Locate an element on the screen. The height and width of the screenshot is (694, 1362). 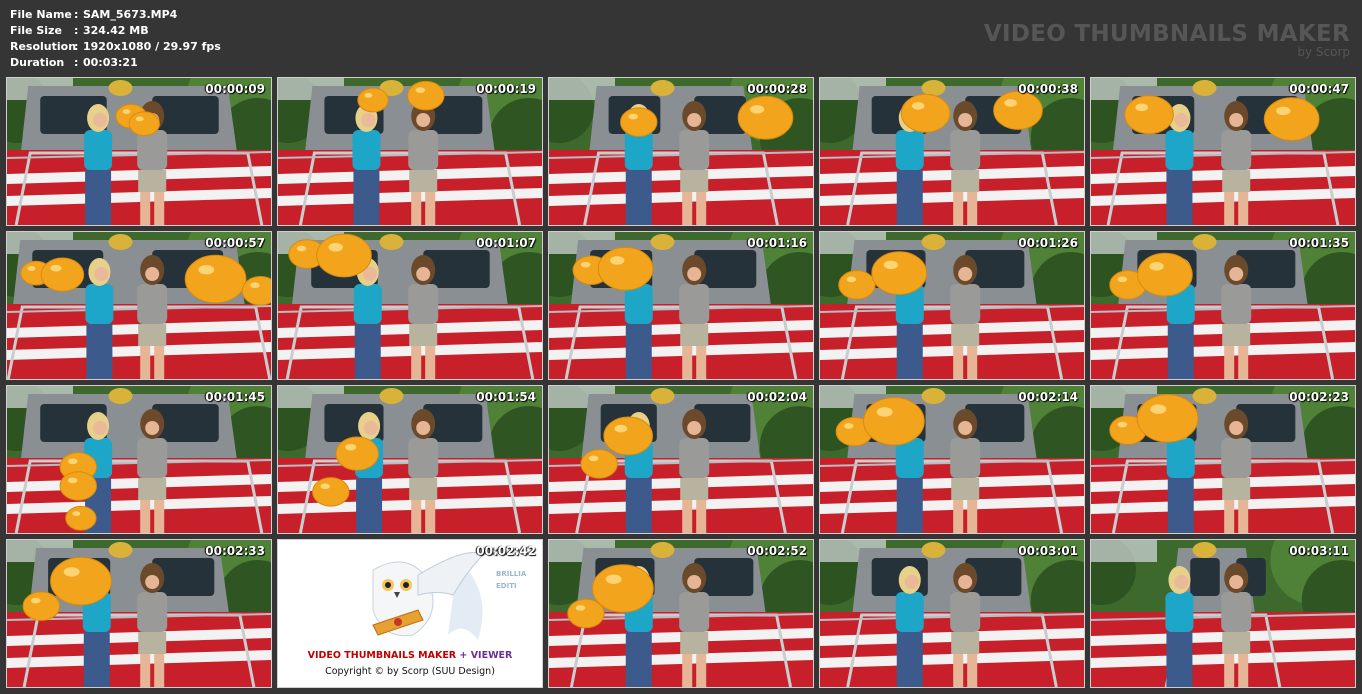
info-label: Resolution is located at coordinates (43, 46).